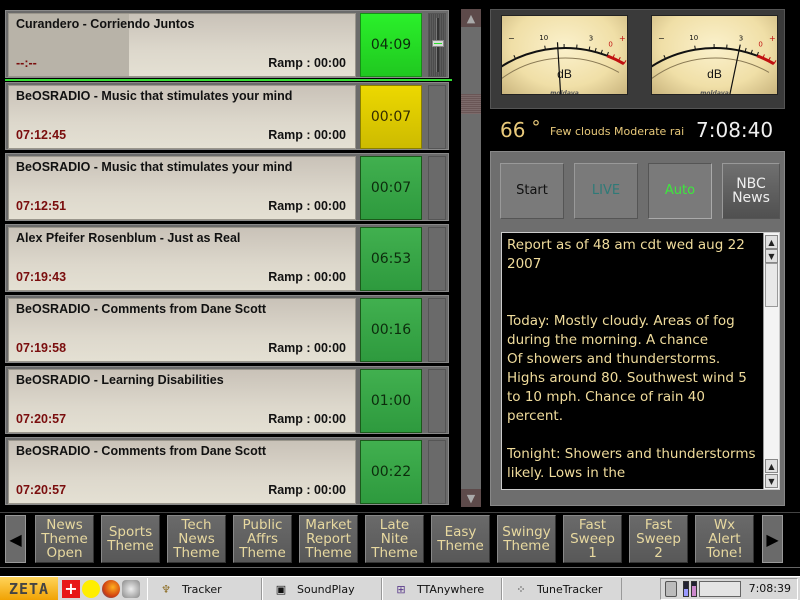 The image size is (800, 600). What do you see at coordinates (671, 589) in the screenshot?
I see `speaker-icon` at bounding box center [671, 589].